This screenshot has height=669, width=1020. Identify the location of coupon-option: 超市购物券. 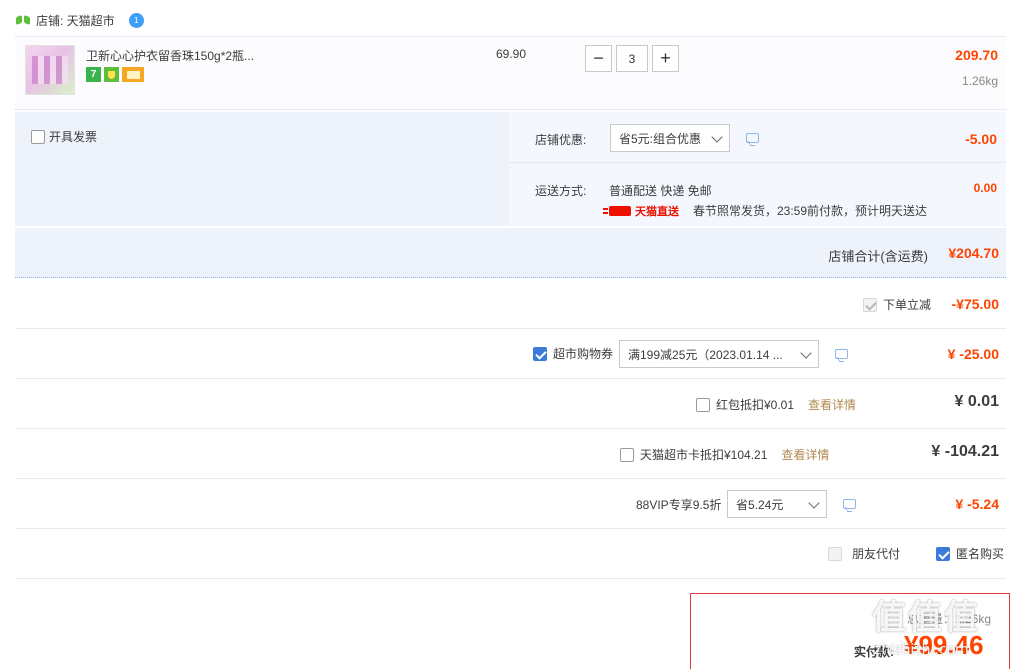
(573, 353).